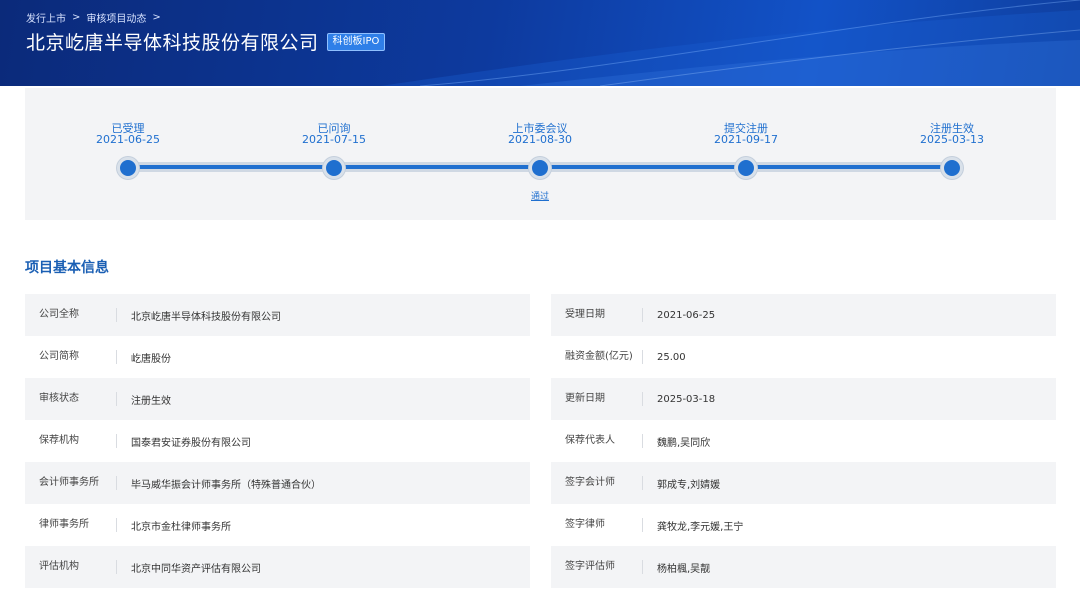  I want to click on field-label: 保荐代表人, so click(597, 441).